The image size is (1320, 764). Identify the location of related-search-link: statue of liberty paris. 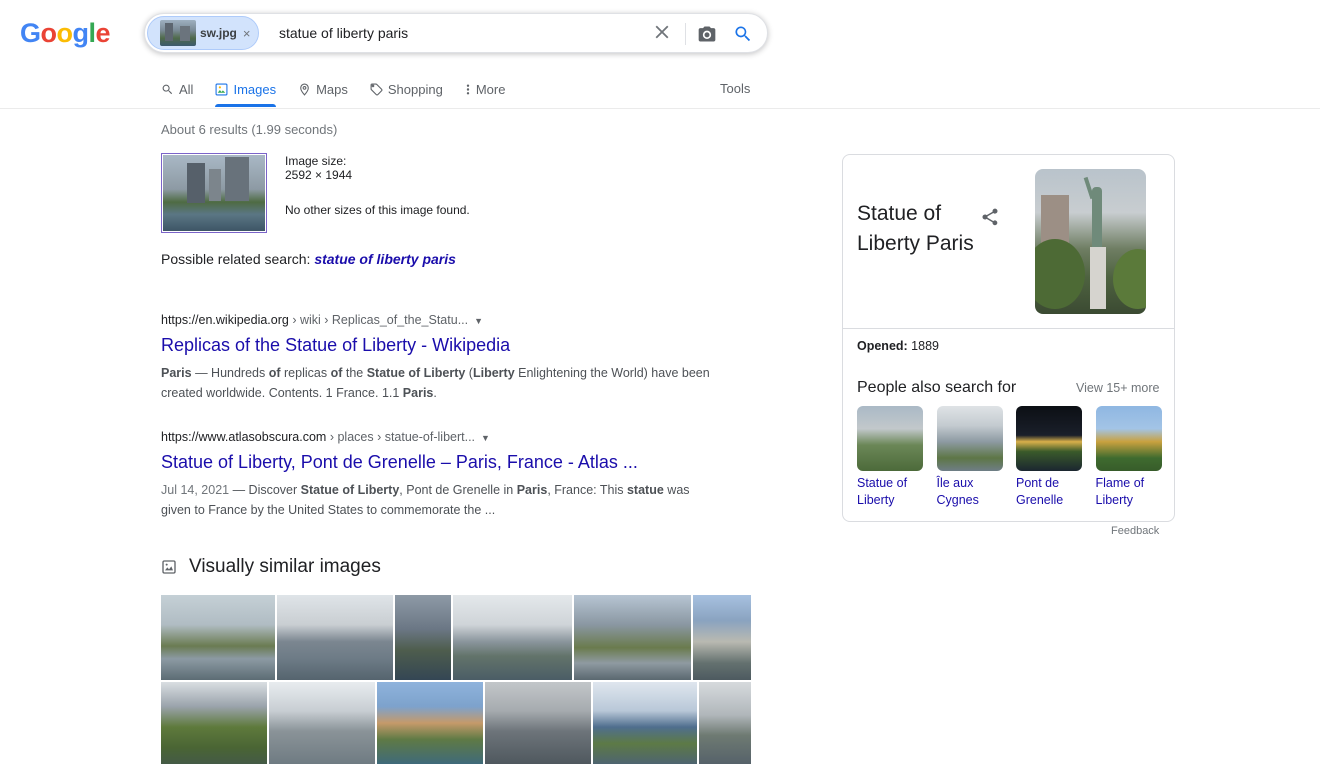
(385, 259).